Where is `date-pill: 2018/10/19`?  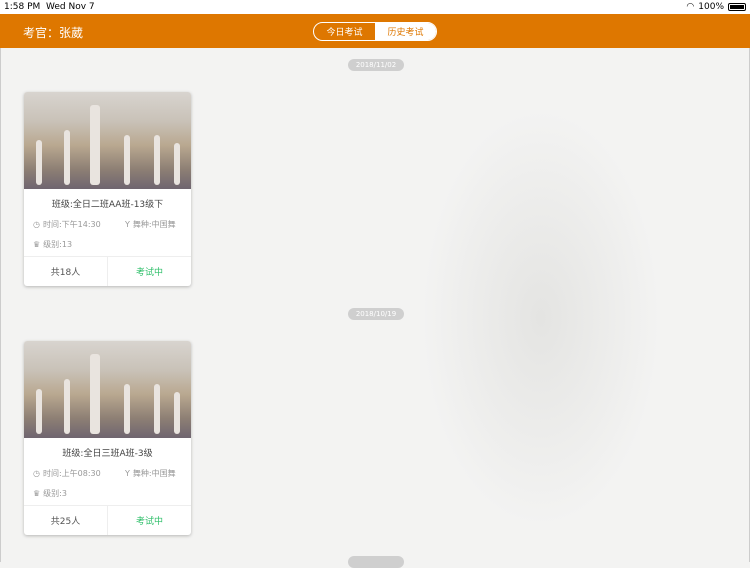
date-pill: 2018/10/19 is located at coordinates (376, 314).